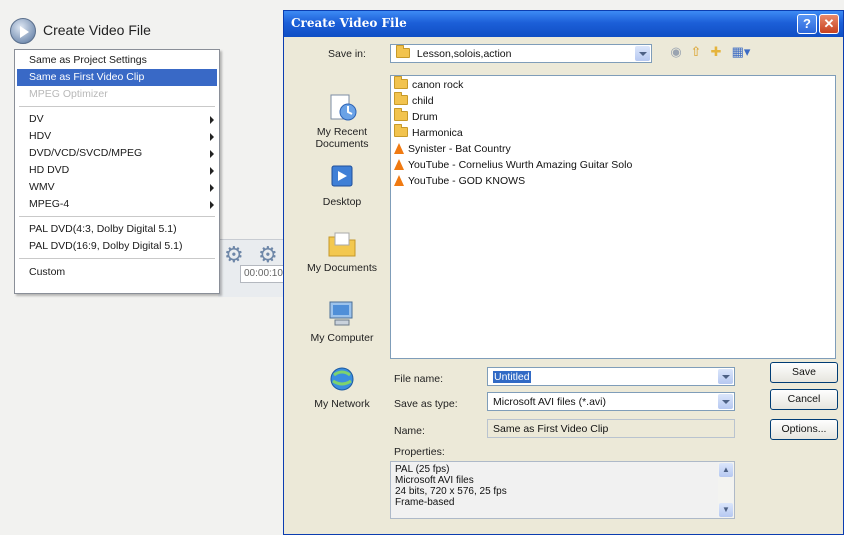  What do you see at coordinates (49, 204) in the screenshot?
I see `menu-item-label: MPEG-4` at bounding box center [49, 204].